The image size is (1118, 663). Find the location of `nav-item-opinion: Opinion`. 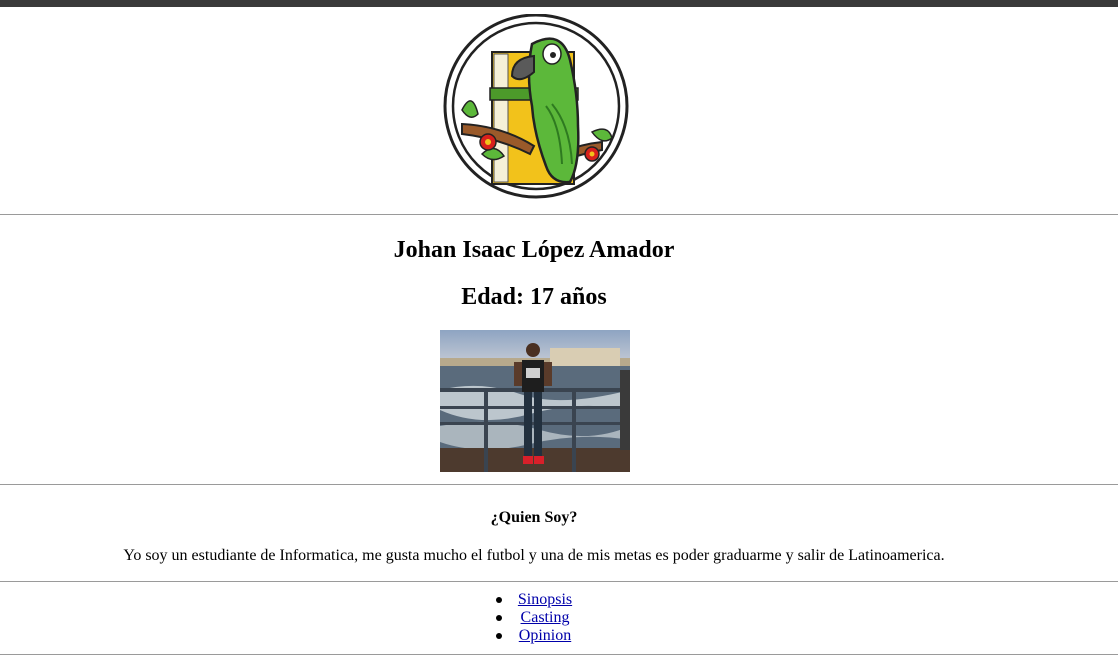

nav-item-opinion: Opinion is located at coordinates (545, 636).